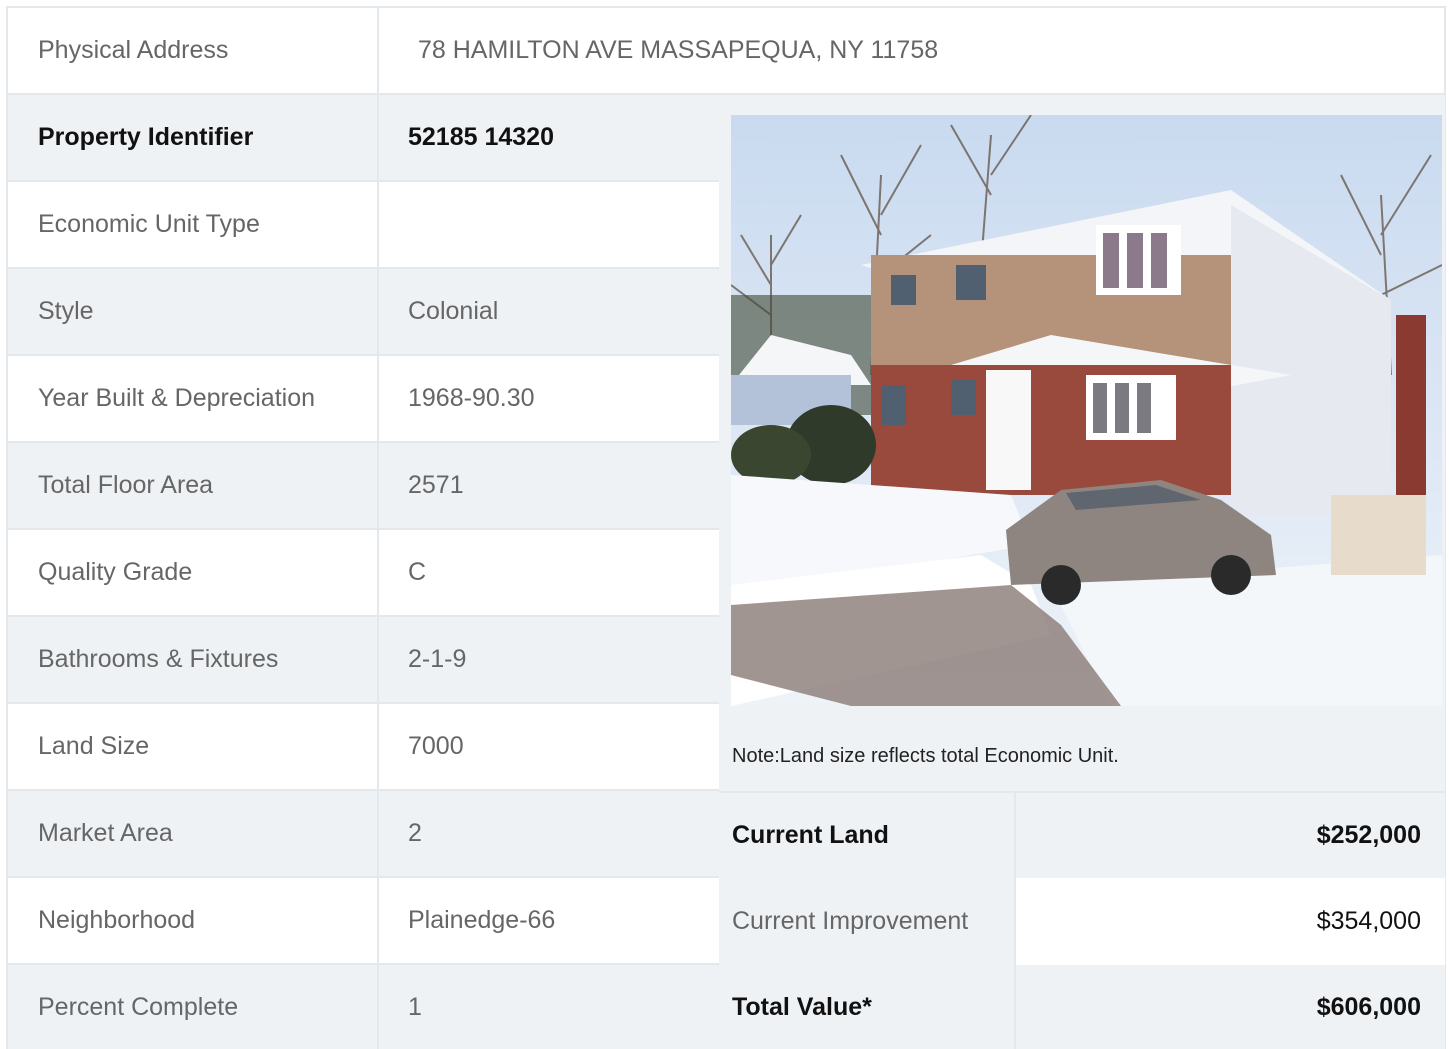 The height and width of the screenshot is (1049, 1449). Describe the element at coordinates (548, 747) in the screenshot. I see `land-size-value: 7000` at that location.